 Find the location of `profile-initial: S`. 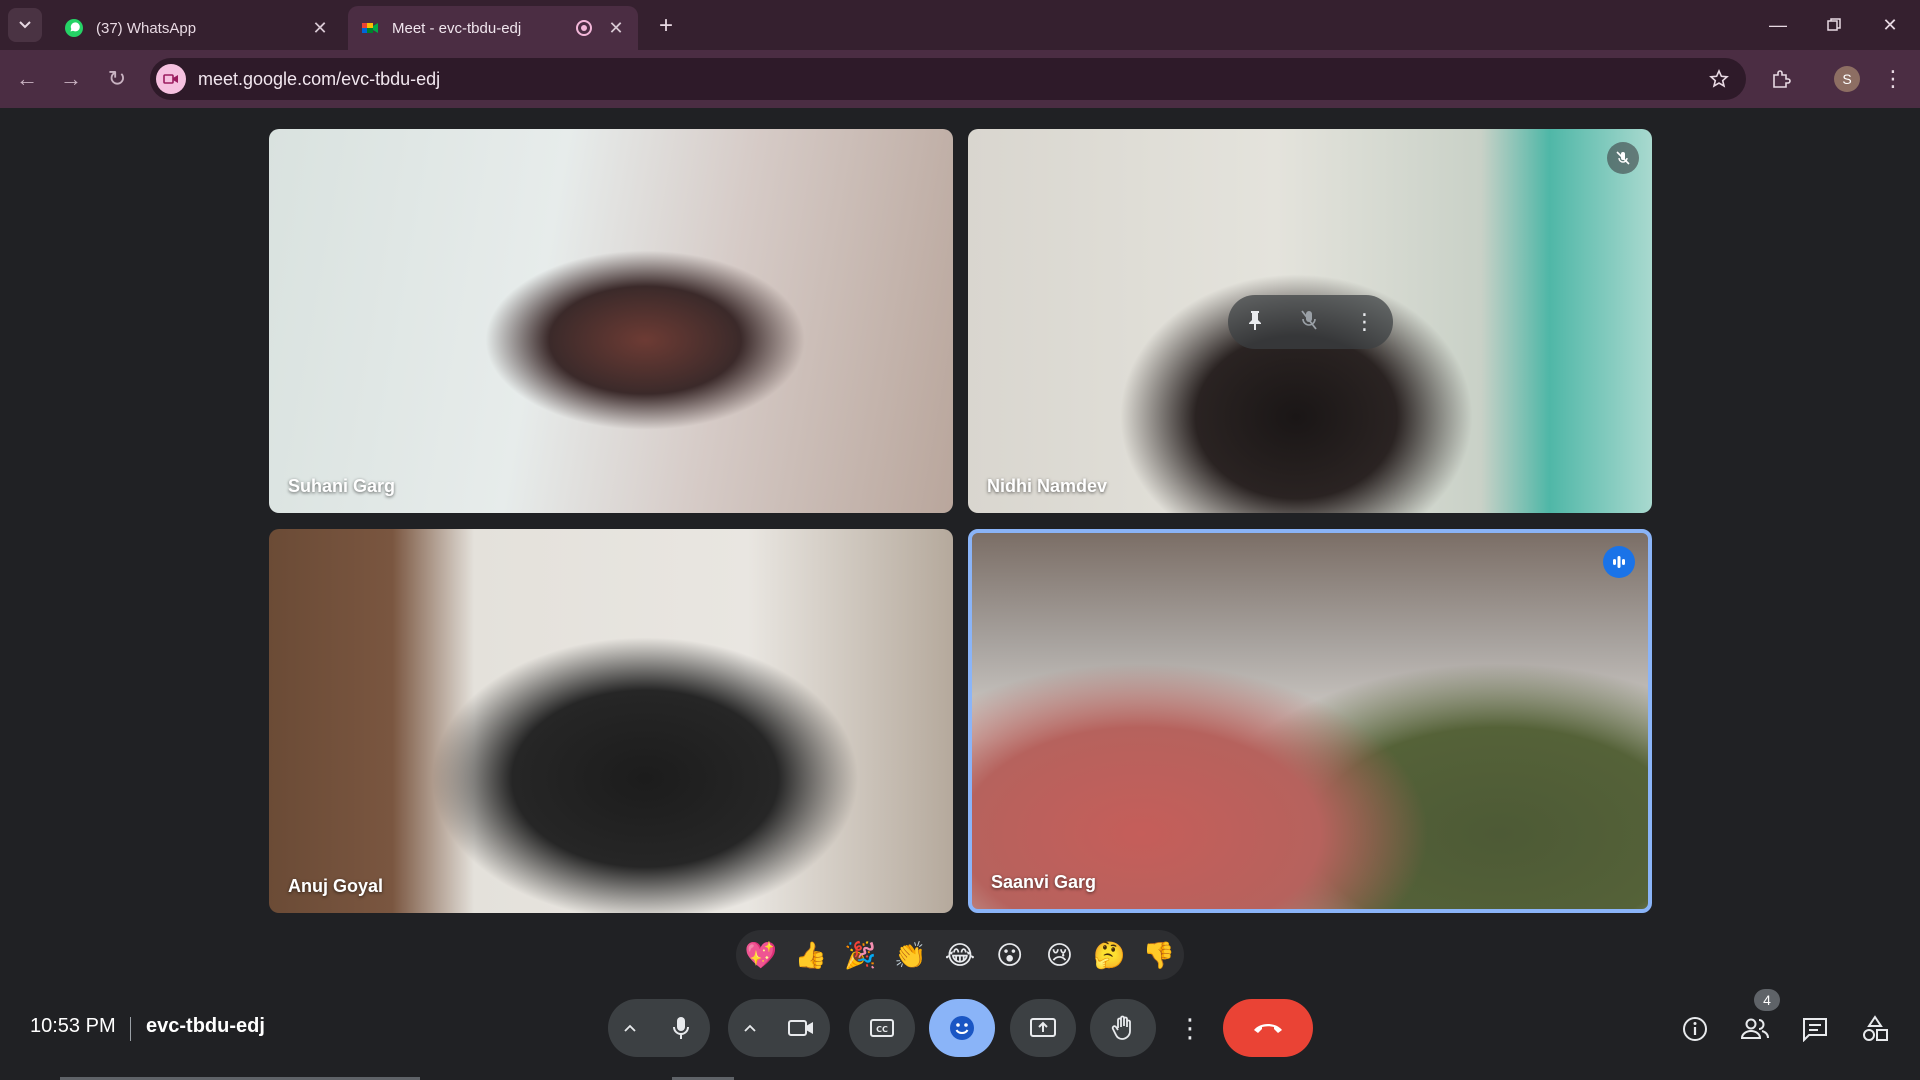

profile-initial: S is located at coordinates (1847, 79).